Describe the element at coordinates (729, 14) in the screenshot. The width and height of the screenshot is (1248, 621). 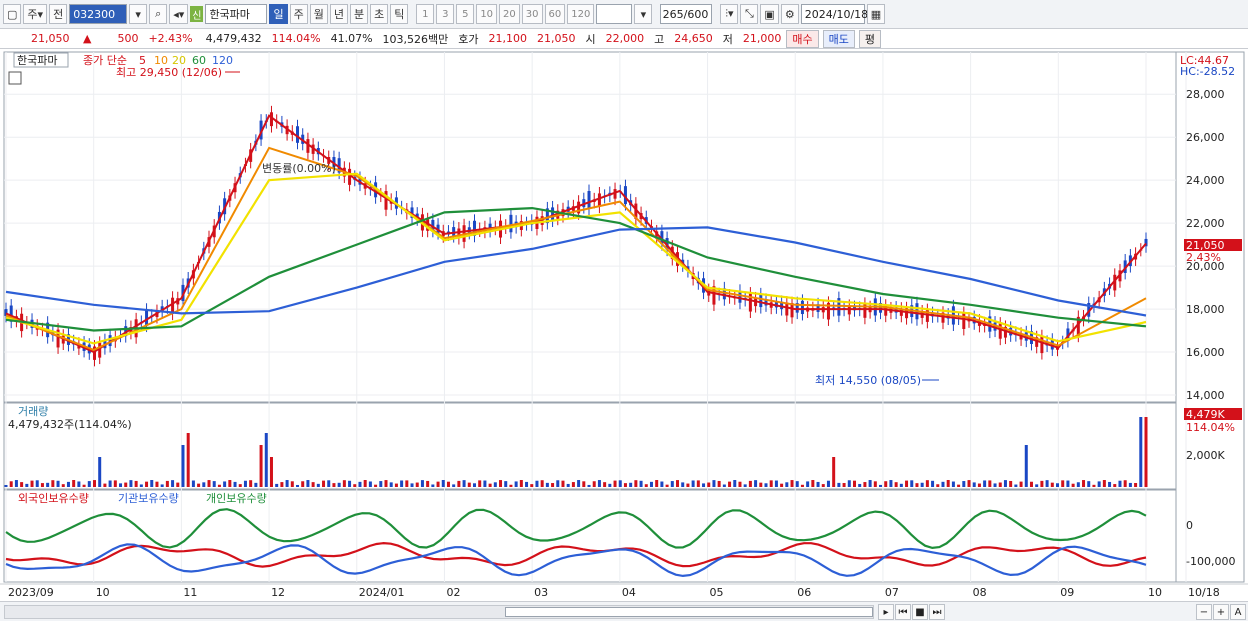
I see `candle-type-icon: ⫶▾` at that location.